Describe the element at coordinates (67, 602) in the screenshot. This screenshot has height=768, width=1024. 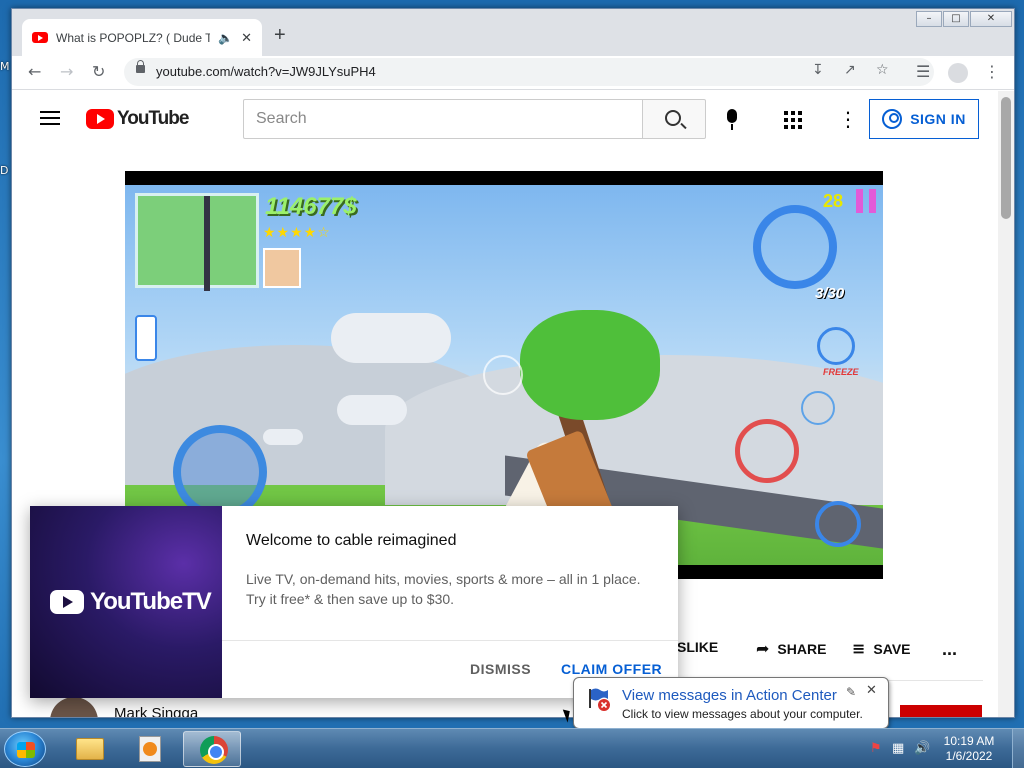
I see `youtube-tv-logo-icon` at that location.